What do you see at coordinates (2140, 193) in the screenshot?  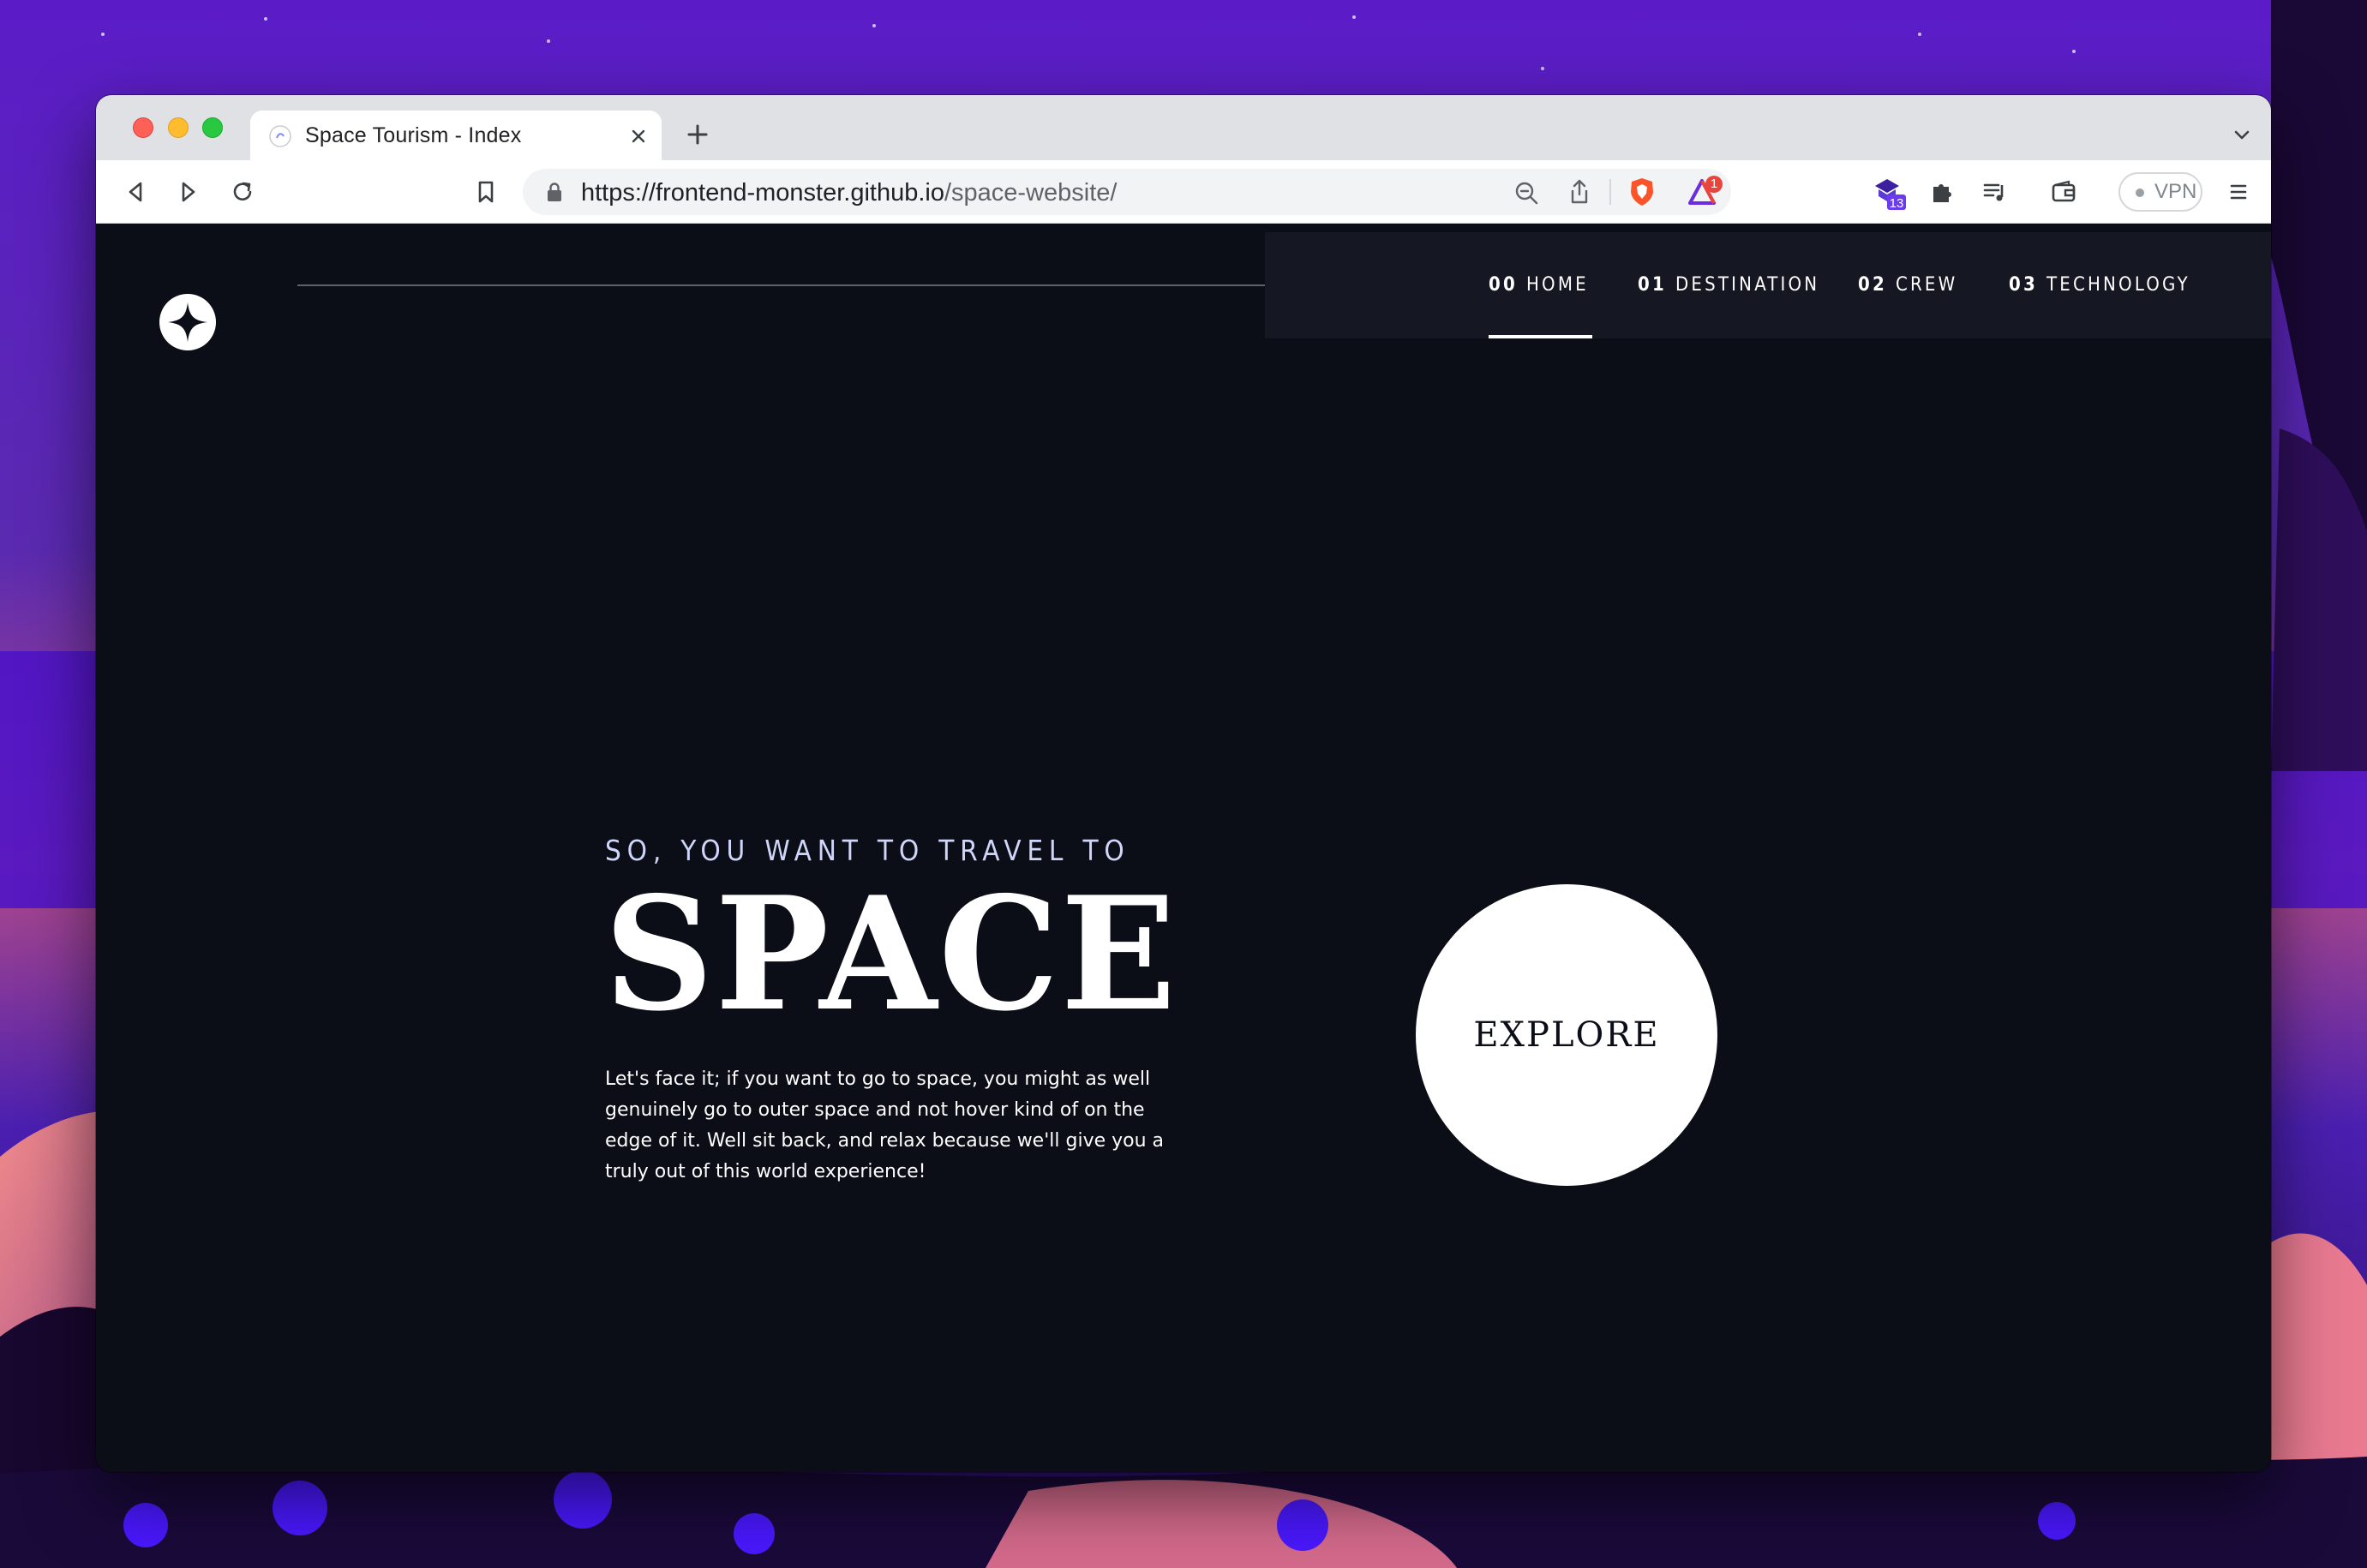 I see `vpn-status-icon` at bounding box center [2140, 193].